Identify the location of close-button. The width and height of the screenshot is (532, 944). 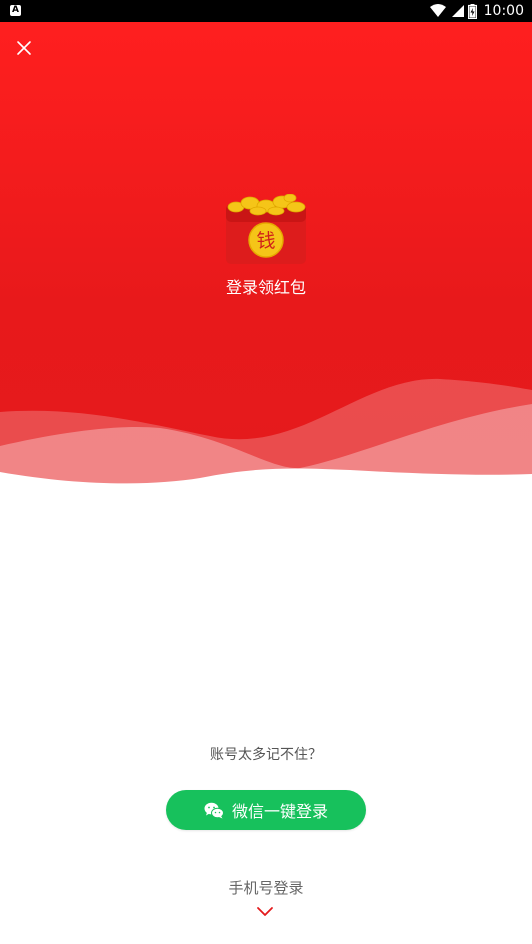
(24, 48).